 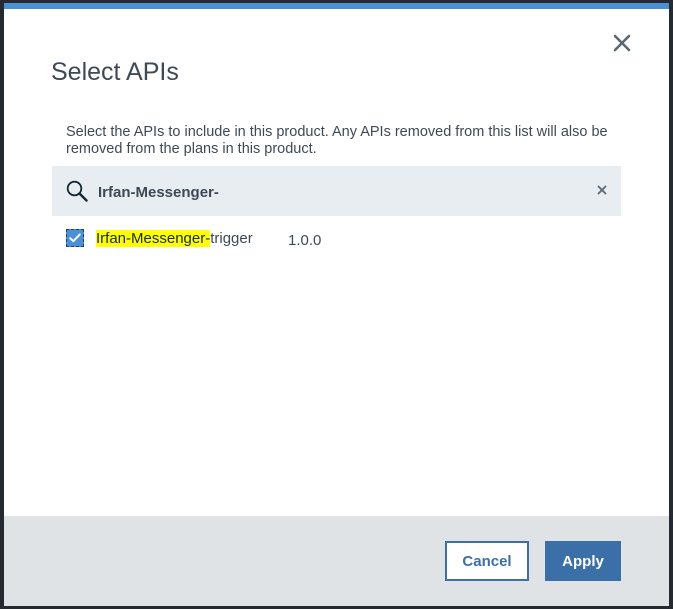 I want to click on dialog-title: Select APIs, so click(x=115, y=72).